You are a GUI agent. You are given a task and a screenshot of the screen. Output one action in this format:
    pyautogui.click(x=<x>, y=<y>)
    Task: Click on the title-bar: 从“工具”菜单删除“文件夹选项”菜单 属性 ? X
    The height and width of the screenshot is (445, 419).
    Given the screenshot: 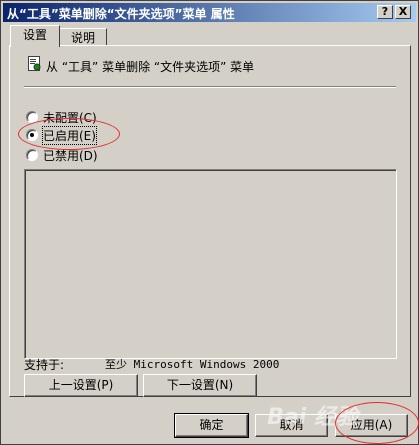 What is the action you would take?
    pyautogui.click(x=209, y=12)
    